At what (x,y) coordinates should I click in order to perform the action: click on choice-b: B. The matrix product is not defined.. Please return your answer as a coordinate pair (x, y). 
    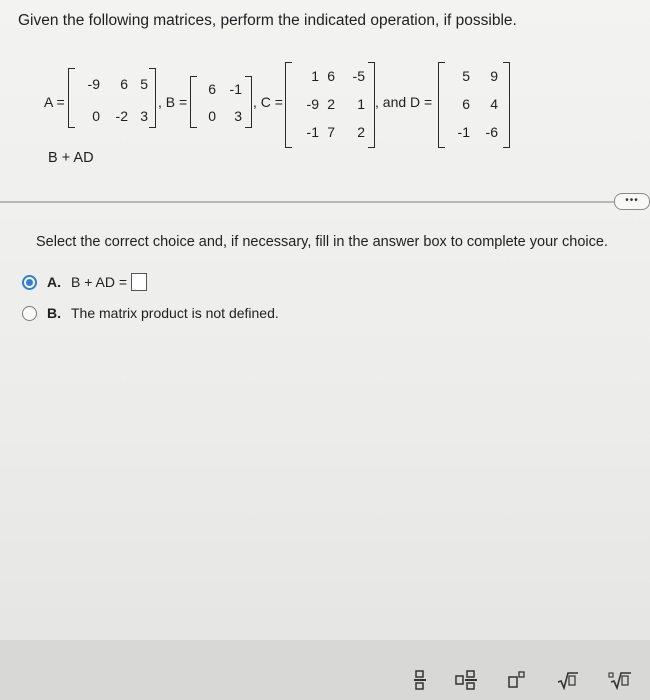
    Looking at the image, I should click on (150, 313).